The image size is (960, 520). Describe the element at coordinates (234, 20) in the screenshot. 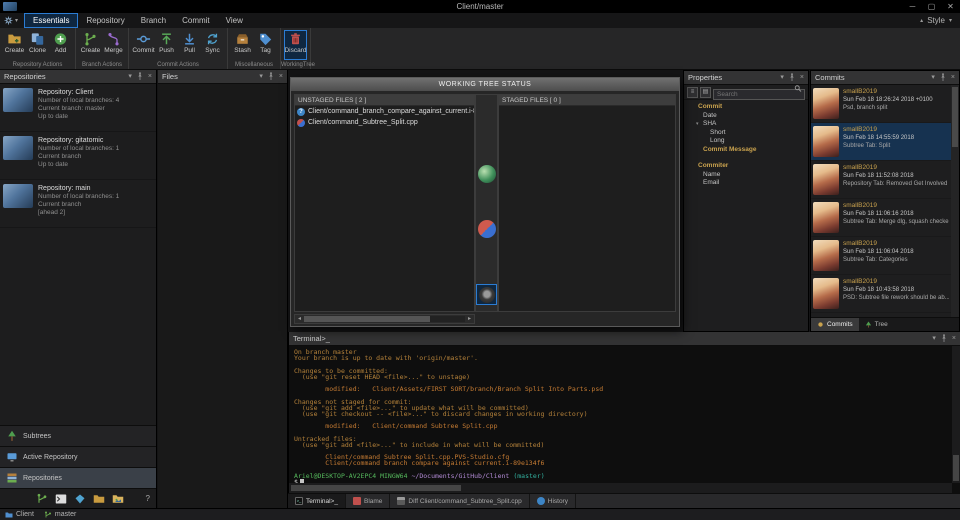

I see `tab-view: View` at that location.